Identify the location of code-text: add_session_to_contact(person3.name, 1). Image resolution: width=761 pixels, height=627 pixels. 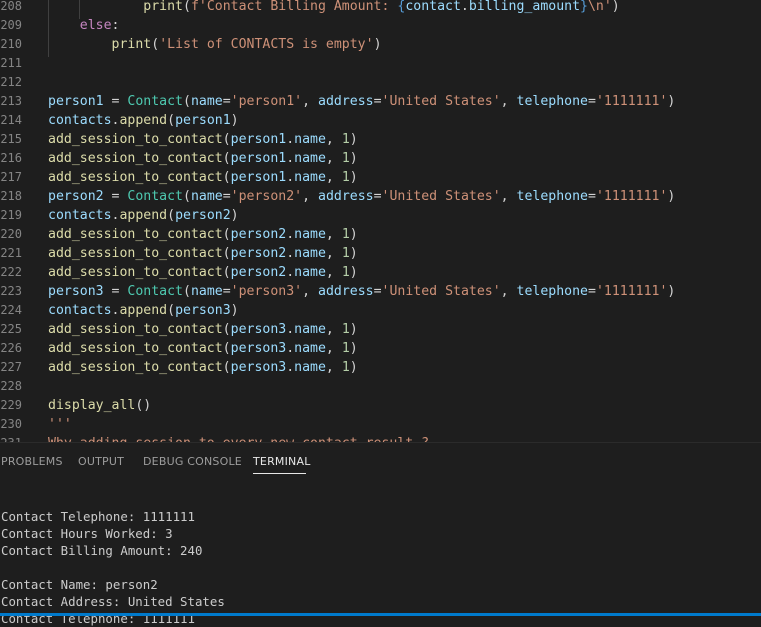
(203, 348).